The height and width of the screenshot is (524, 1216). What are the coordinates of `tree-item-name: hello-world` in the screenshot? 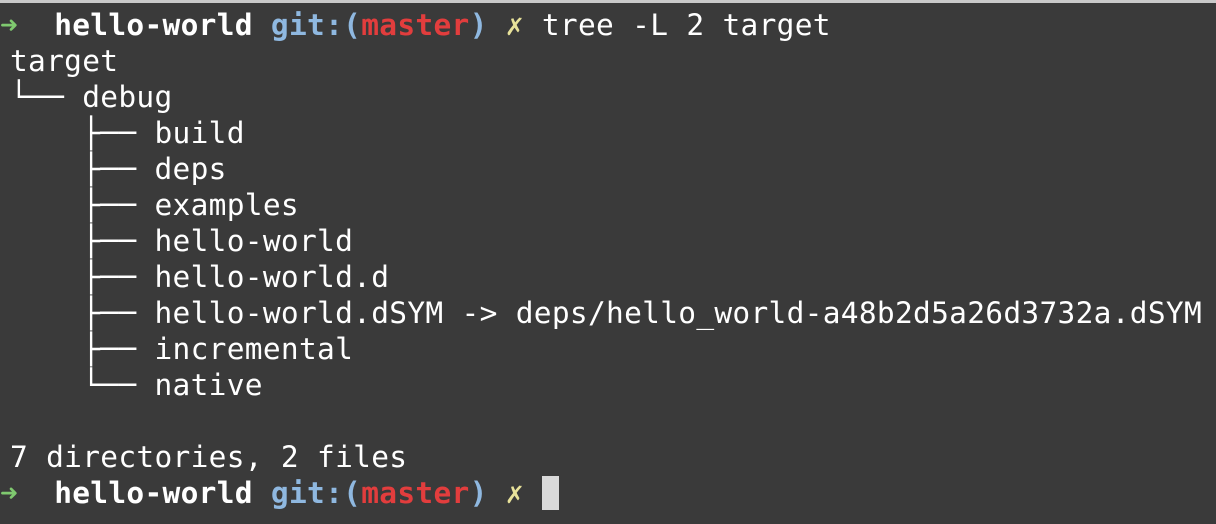 It's located at (254, 241).